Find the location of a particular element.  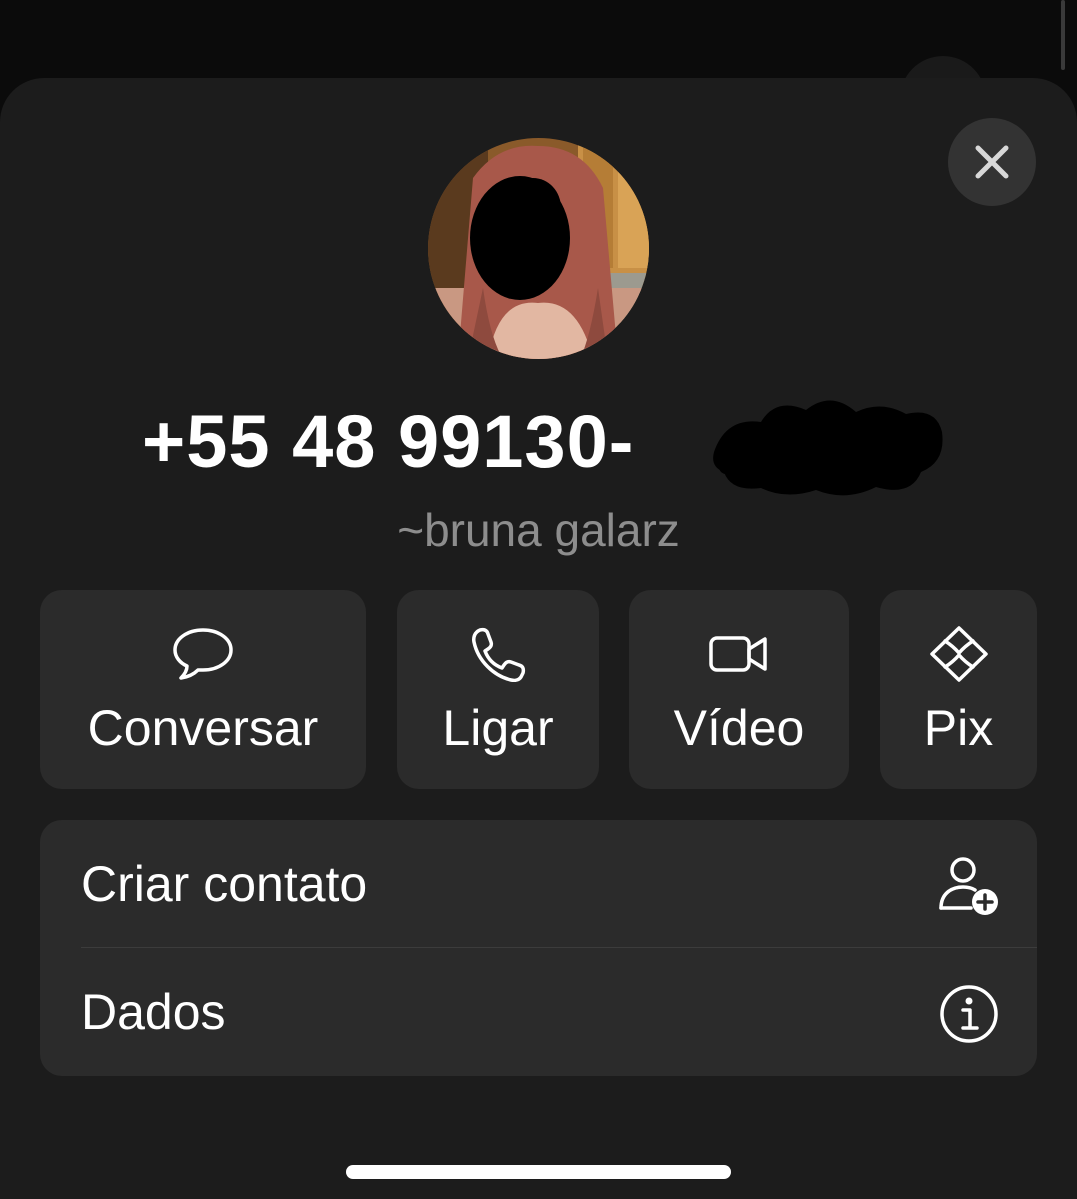

push-name: ~bruna galarz is located at coordinates (538, 530).